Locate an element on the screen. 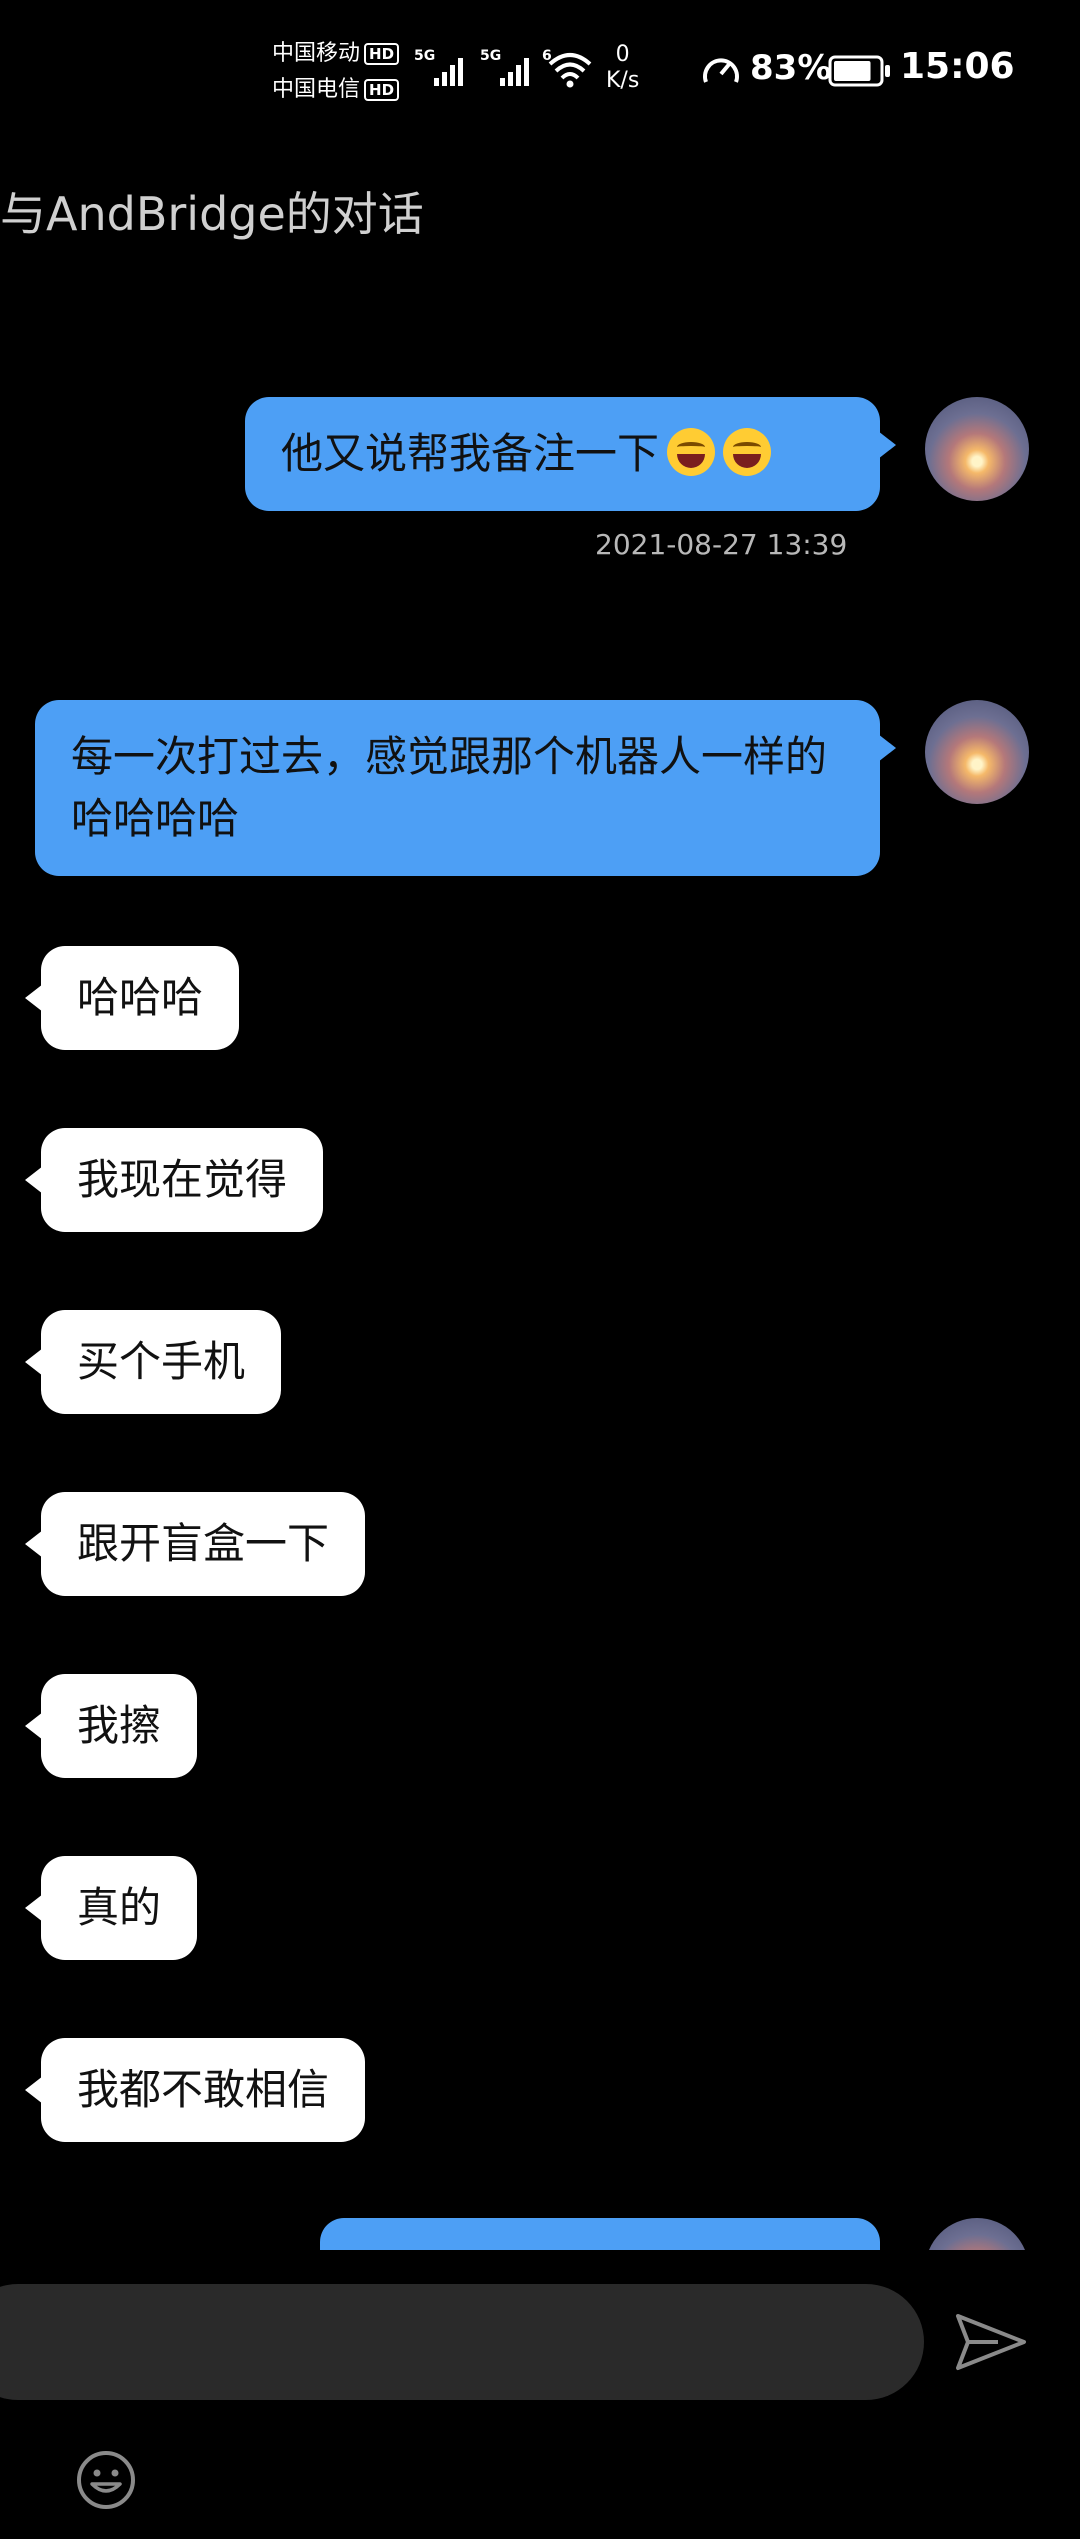  message-bubble-incoming: 买个手机 is located at coordinates (153, 1362).